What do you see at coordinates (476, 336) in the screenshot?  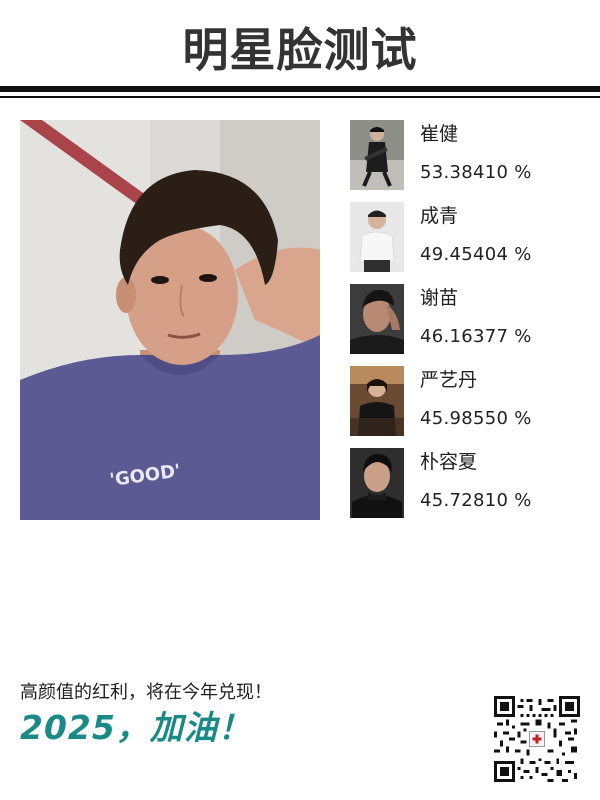 I see `similarity-score: 46.16377 %` at bounding box center [476, 336].